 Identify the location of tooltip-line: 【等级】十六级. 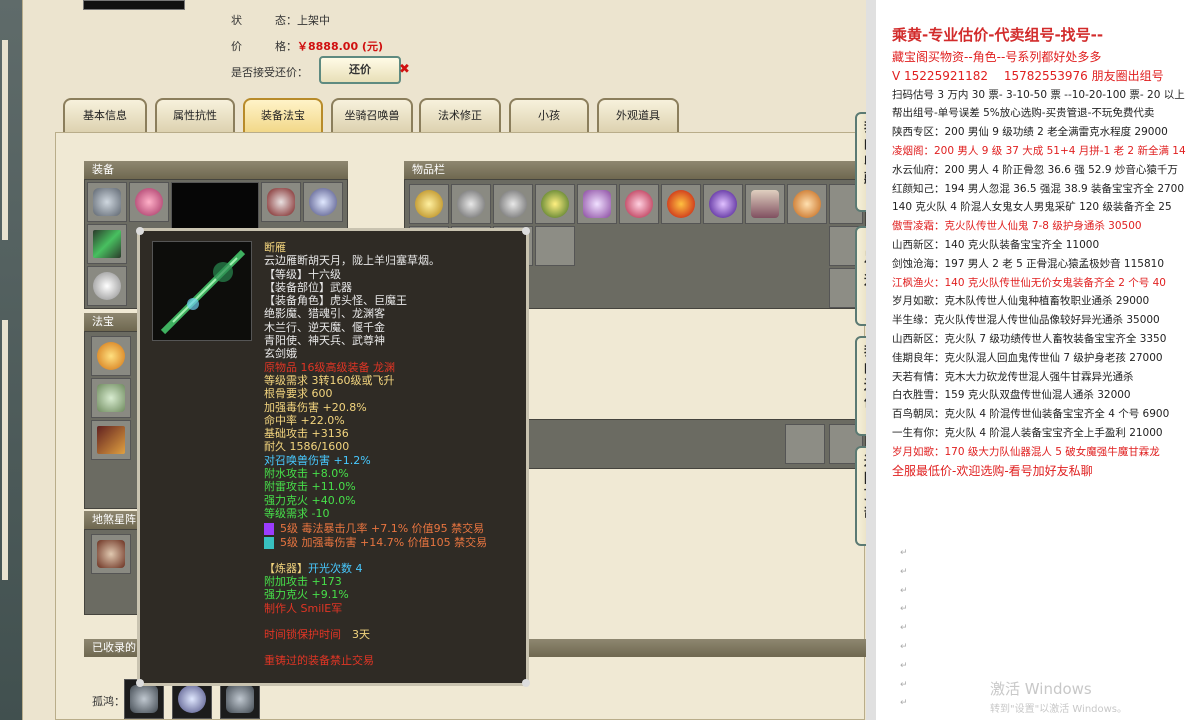
(302, 274).